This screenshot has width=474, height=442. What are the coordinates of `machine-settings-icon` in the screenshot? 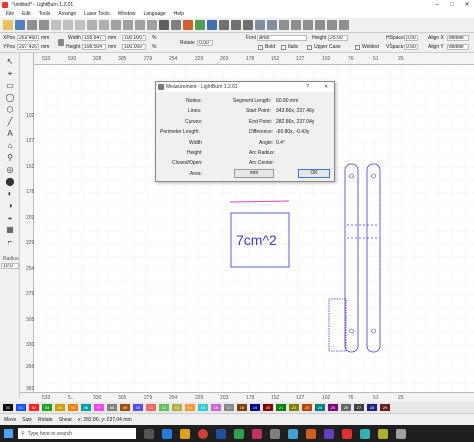 It's located at (188, 25).